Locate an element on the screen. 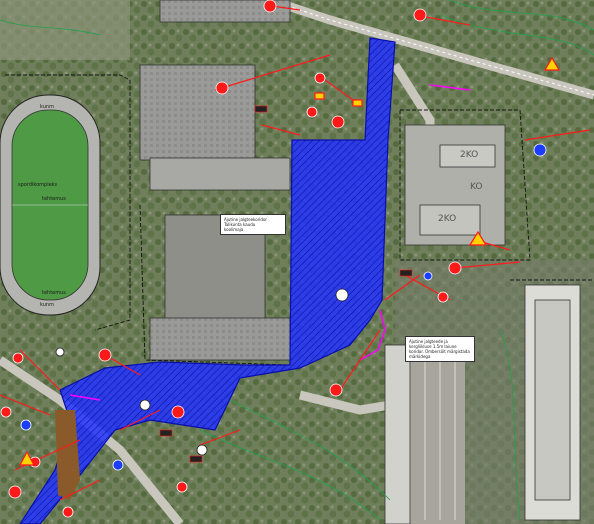  stadium-label-bottom: kunm is located at coordinates (47, 305).